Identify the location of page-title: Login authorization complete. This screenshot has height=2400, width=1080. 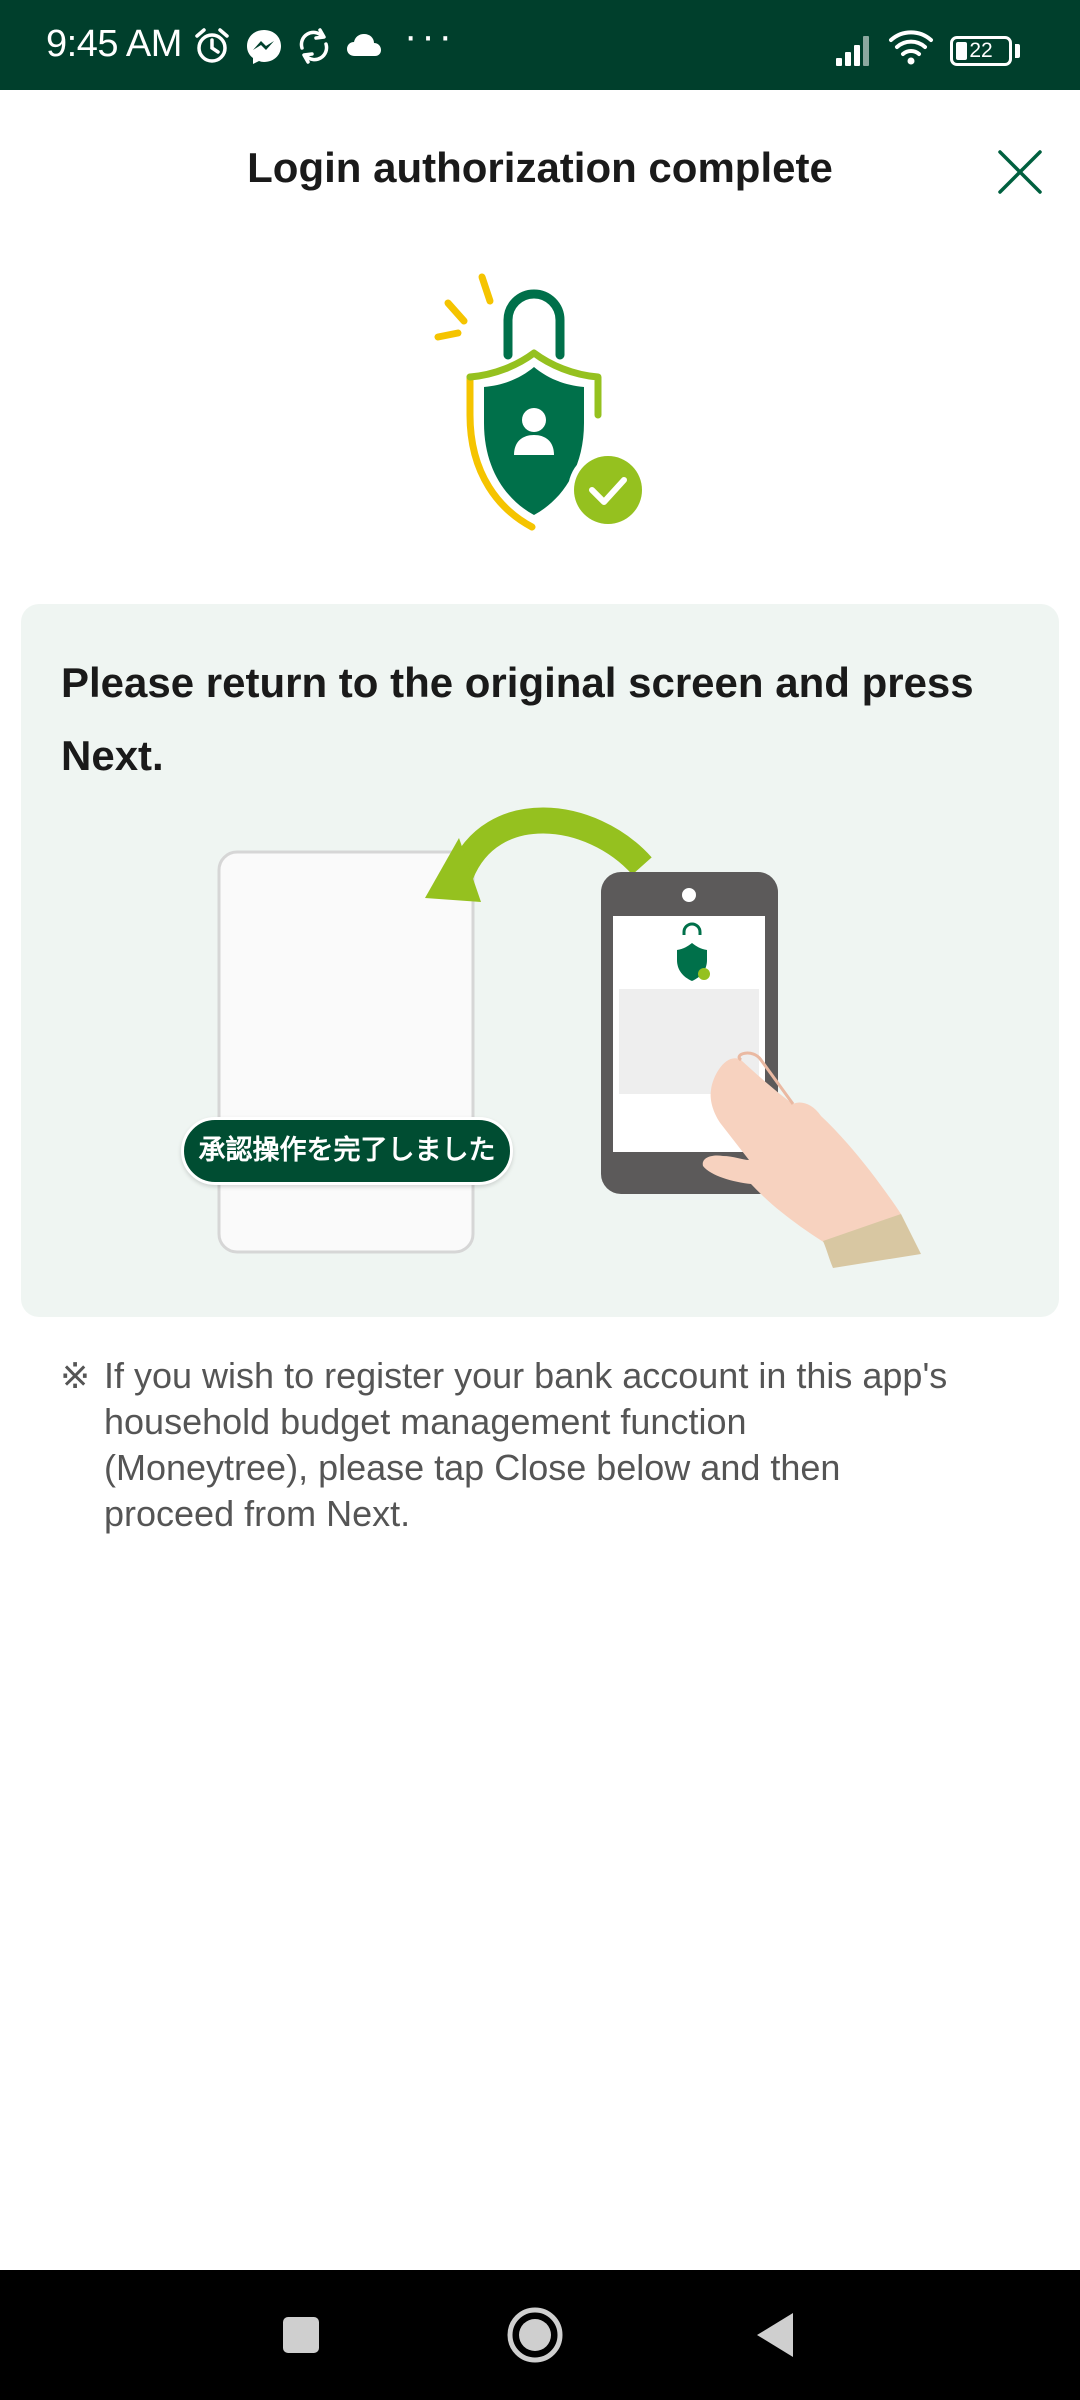
(540, 167).